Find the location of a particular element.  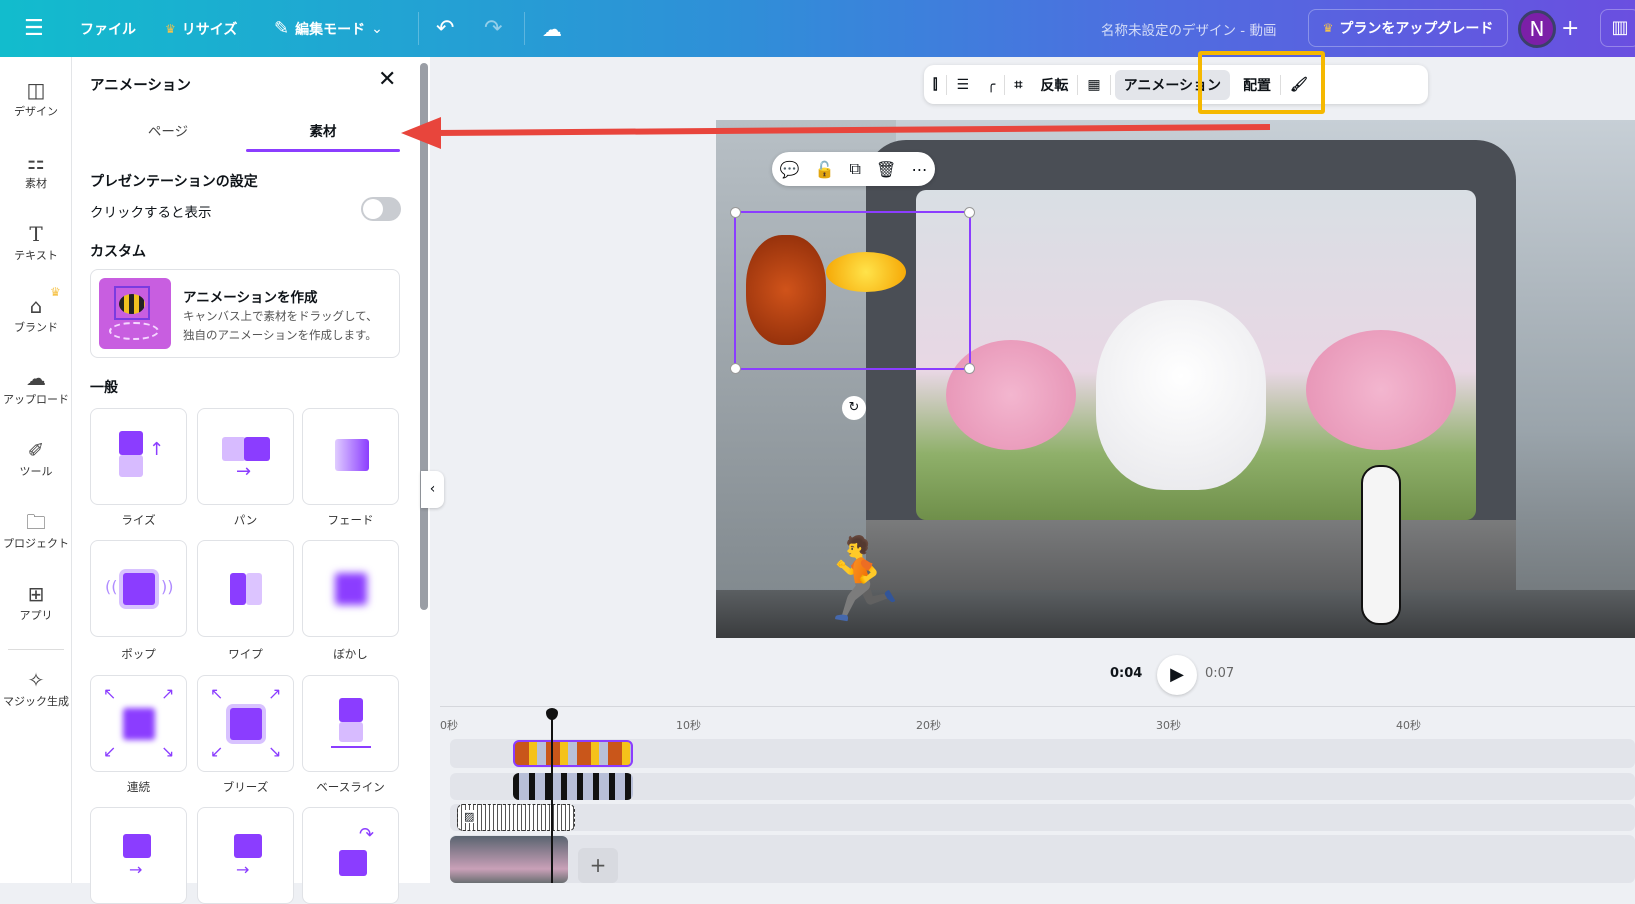

collapse-panel-button: ‹ is located at coordinates (432, 489).